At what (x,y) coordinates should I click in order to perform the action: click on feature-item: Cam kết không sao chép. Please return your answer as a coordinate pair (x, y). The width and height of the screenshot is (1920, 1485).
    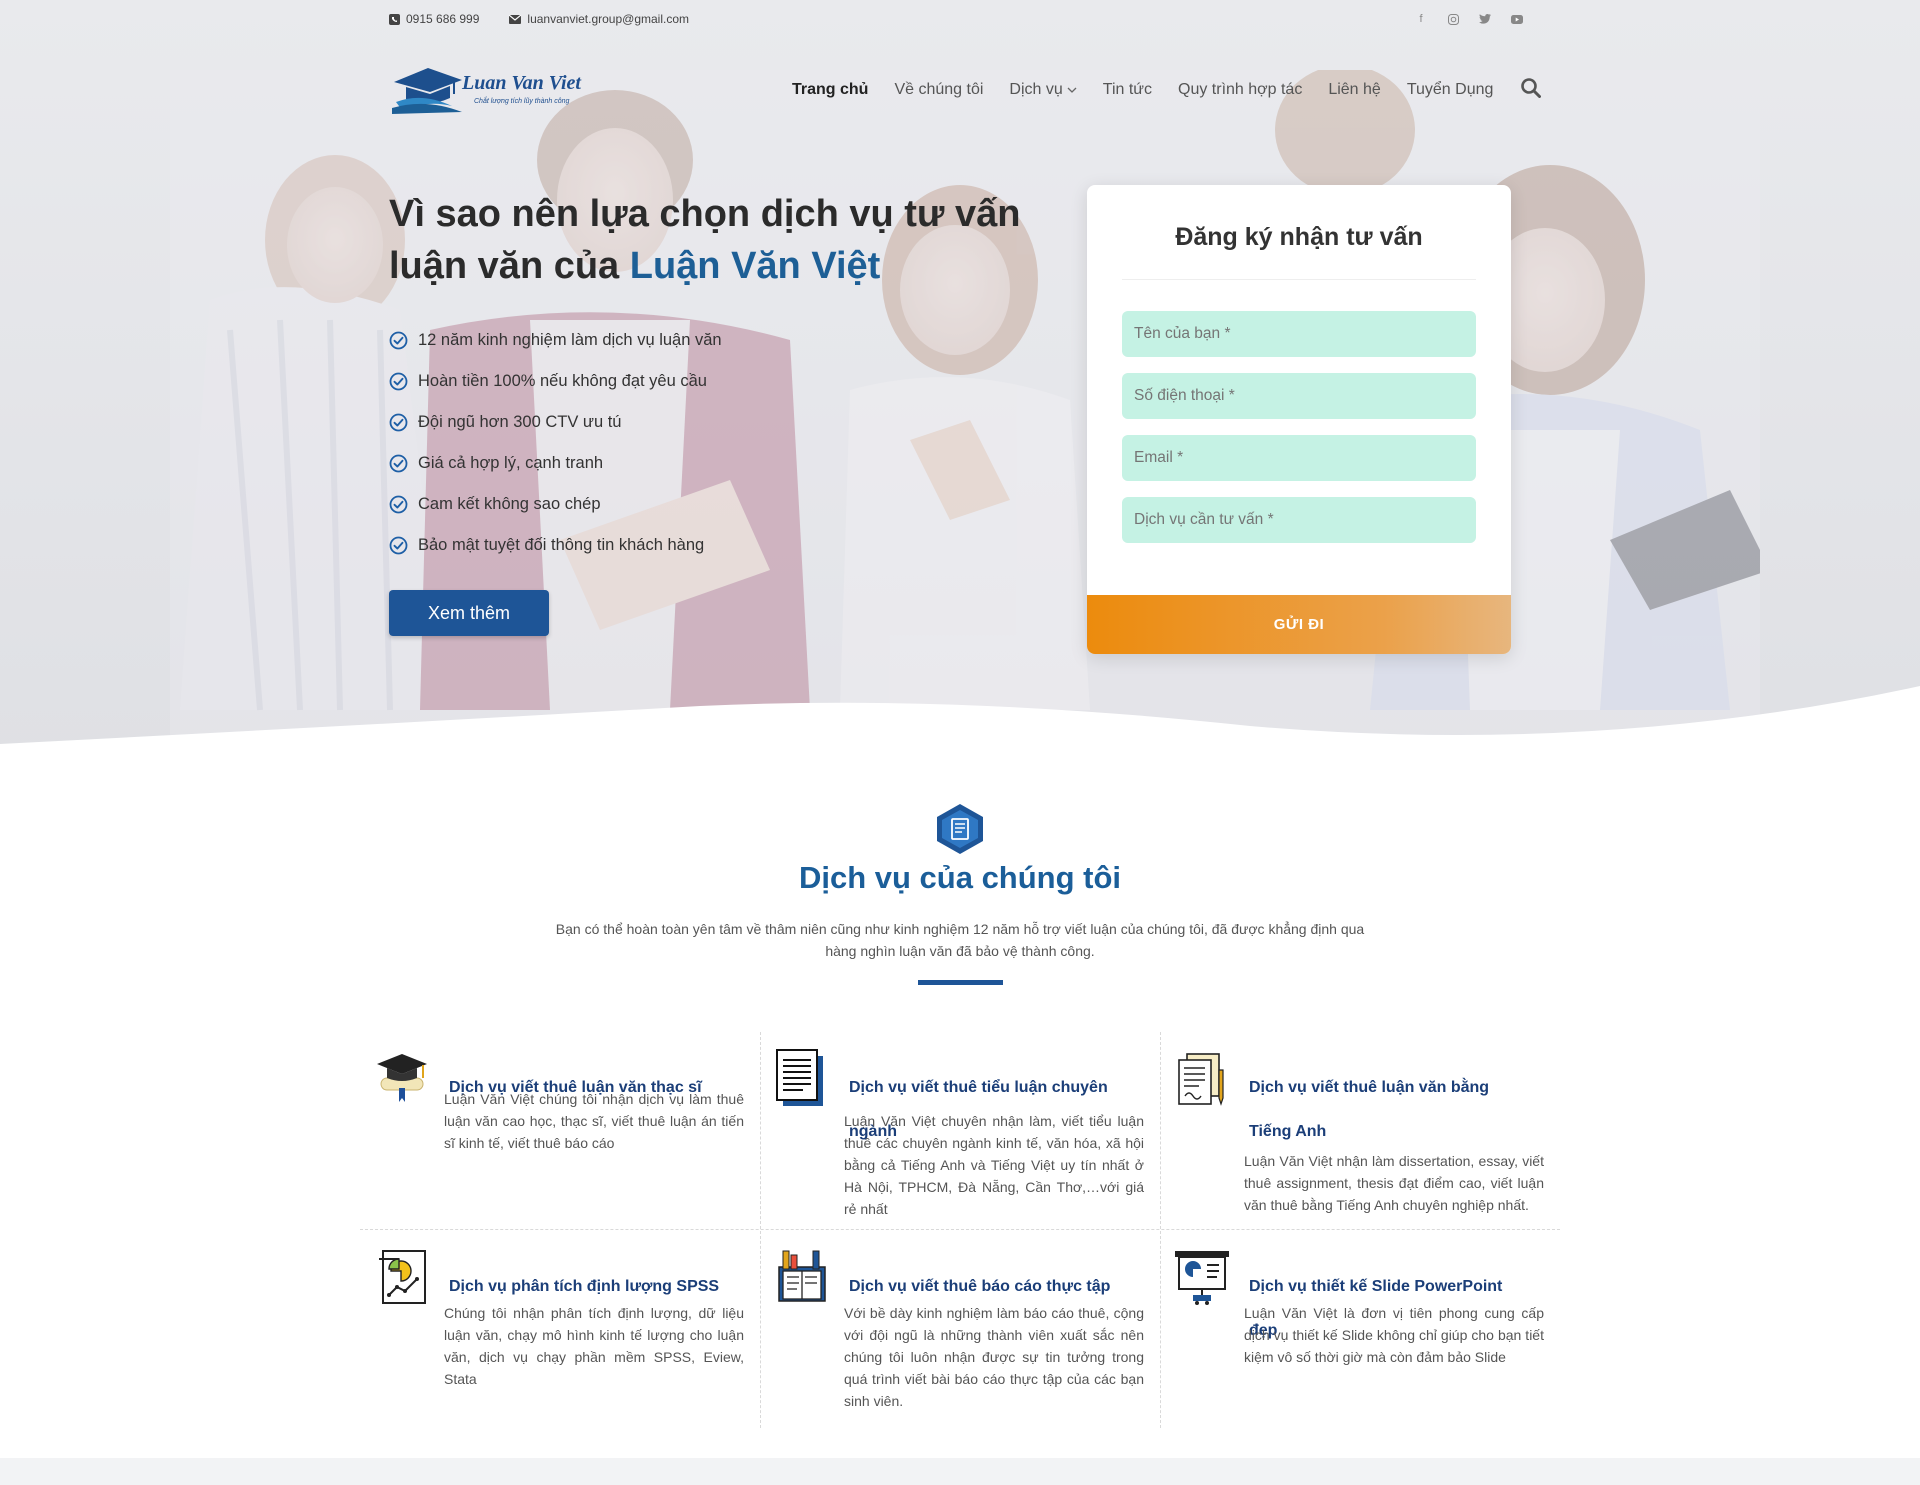
    Looking at the image, I should click on (555, 504).